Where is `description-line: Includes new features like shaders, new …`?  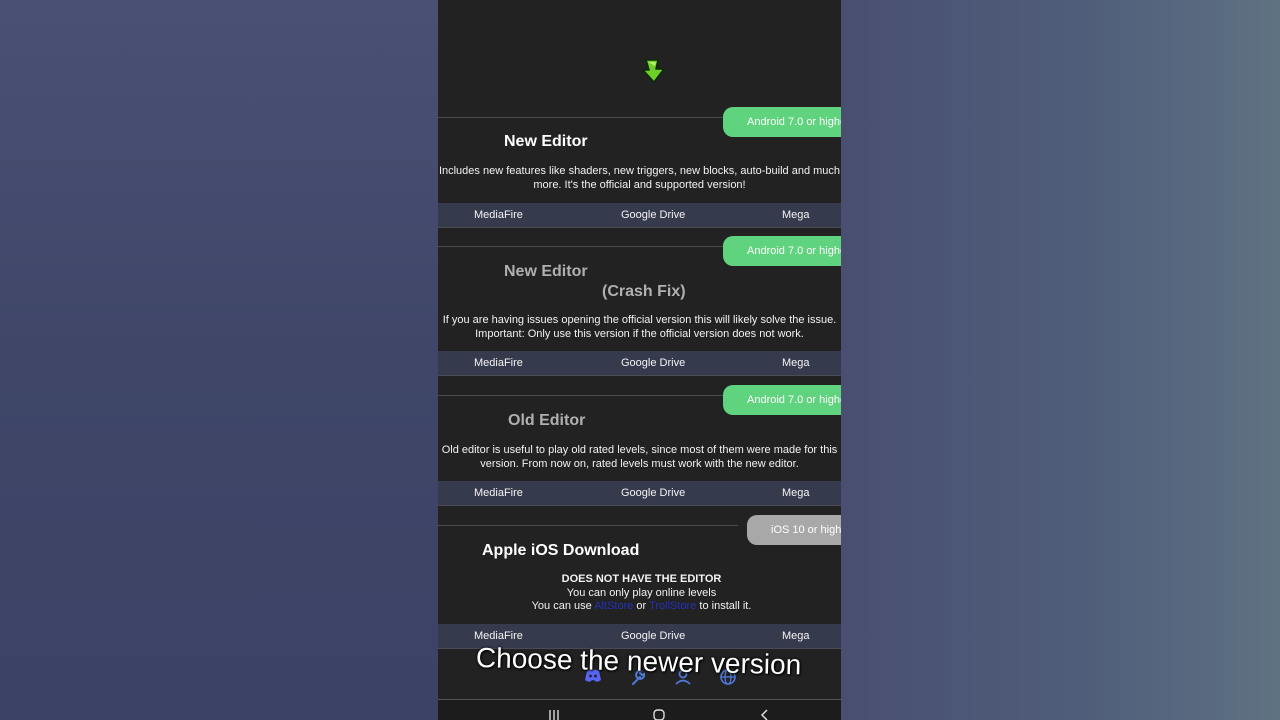
description-line: Includes new features like shaders, new … is located at coordinates (639, 171).